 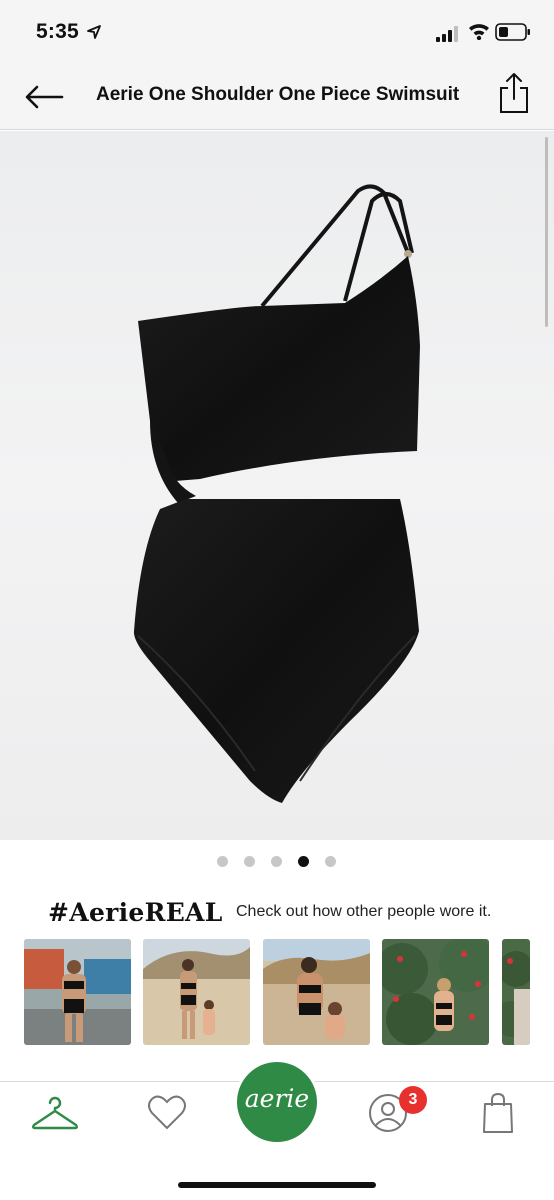 I want to click on aerie-logo-button: aerie, so click(x=277, y=1102).